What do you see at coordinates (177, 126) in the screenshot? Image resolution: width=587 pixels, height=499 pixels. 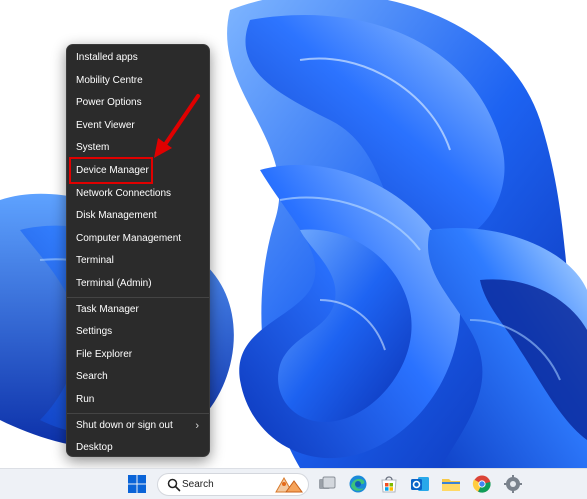 I see `red-arrow-annotation` at bounding box center [177, 126].